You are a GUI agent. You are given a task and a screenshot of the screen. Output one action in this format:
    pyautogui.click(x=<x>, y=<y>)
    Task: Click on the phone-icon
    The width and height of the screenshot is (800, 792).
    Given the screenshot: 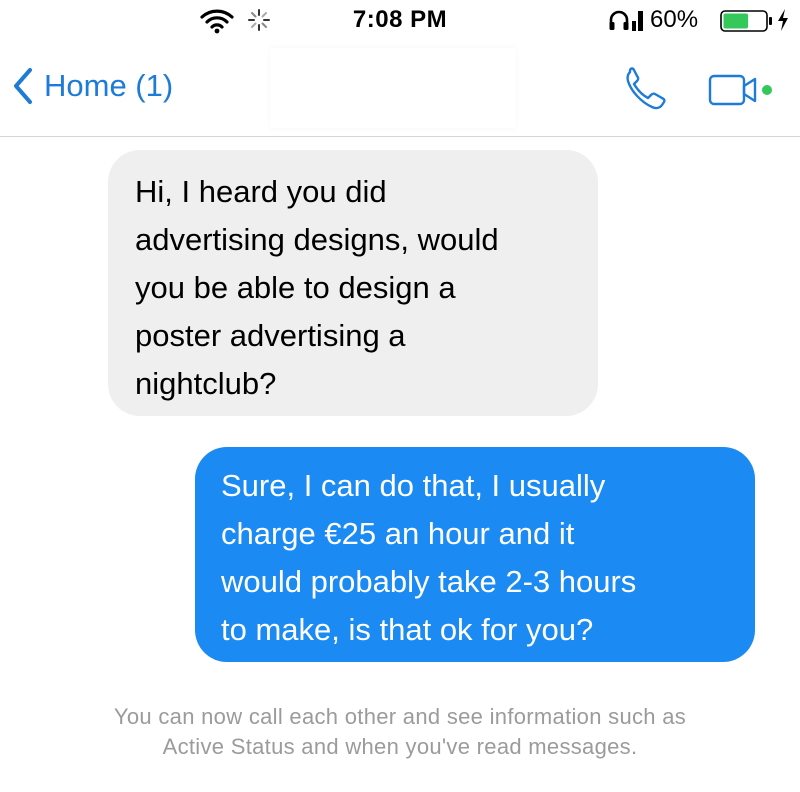 What is the action you would take?
    pyautogui.click(x=646, y=88)
    